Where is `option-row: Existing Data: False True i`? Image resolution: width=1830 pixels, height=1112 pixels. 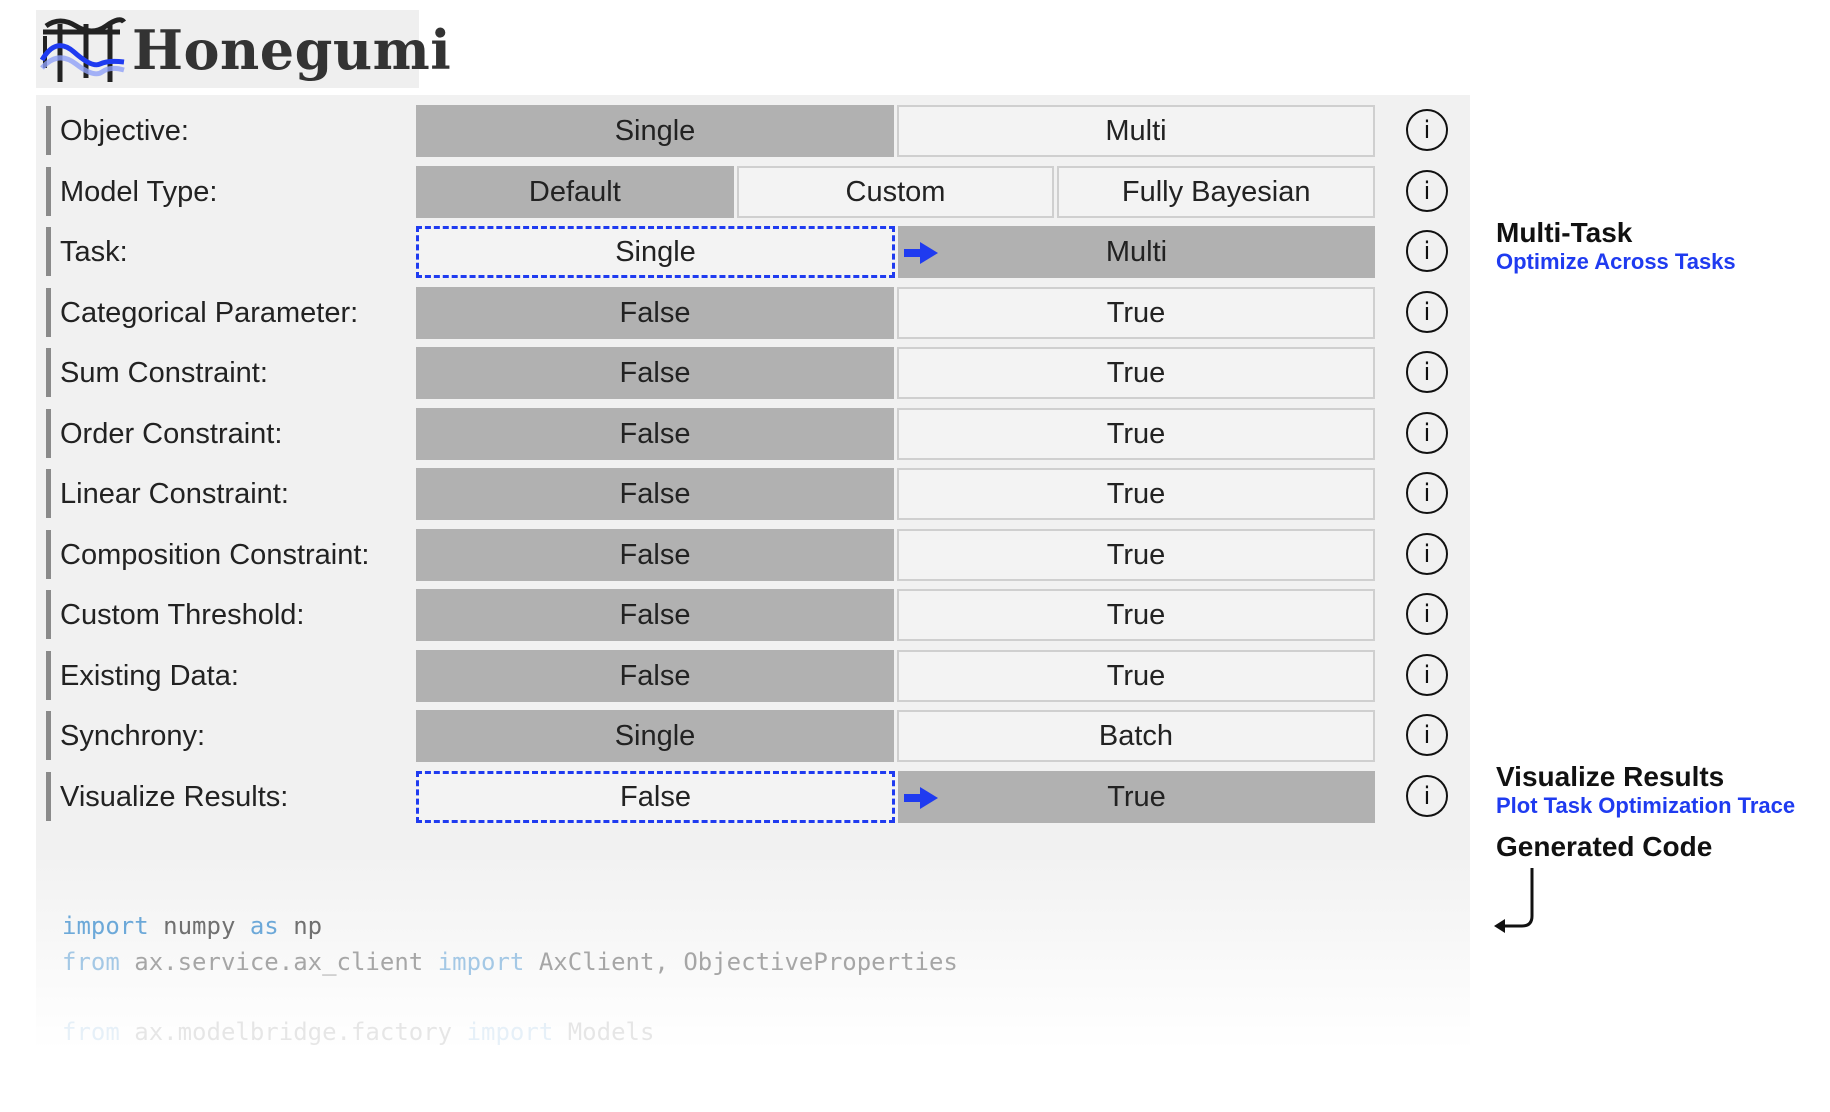
option-row: Existing Data: False True i is located at coordinates (756, 675).